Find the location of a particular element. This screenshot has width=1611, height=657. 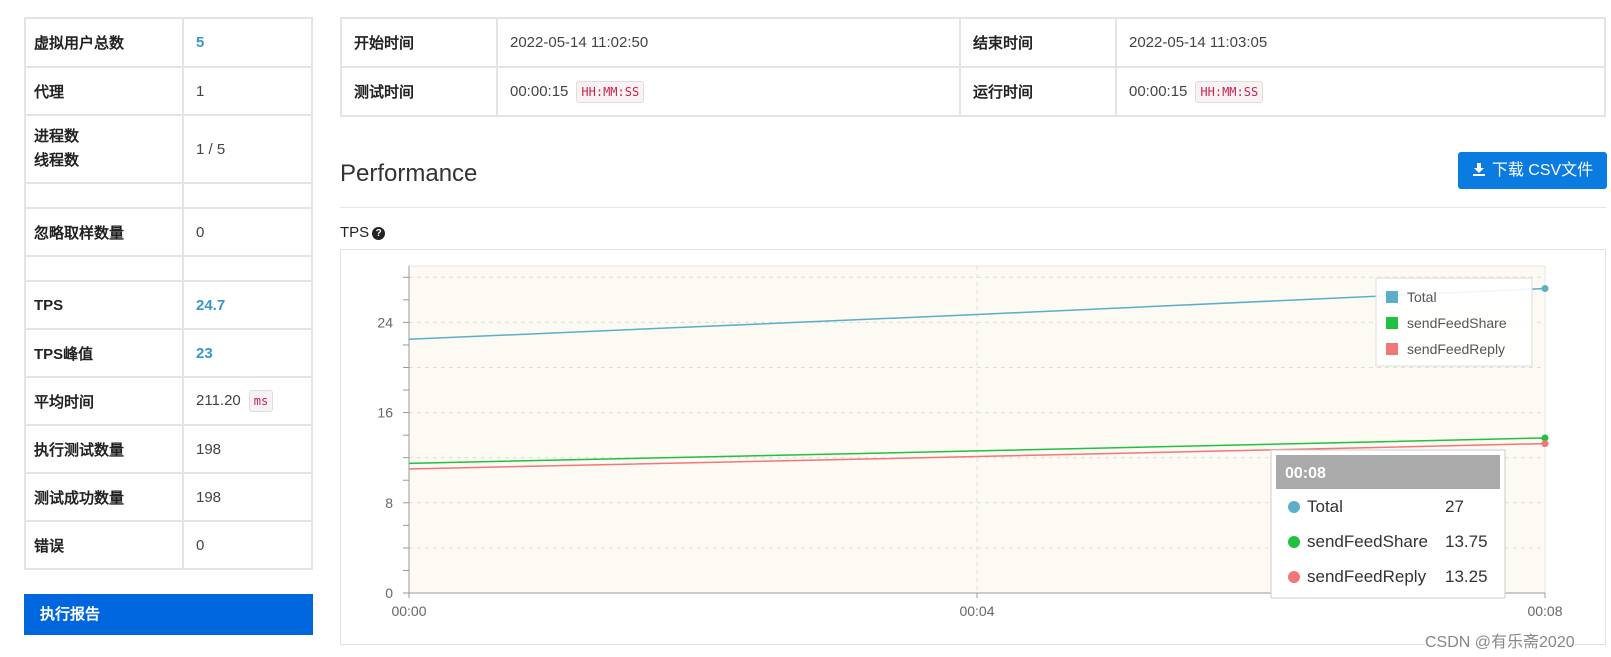

test-time-value: 00:00:15 is located at coordinates (539, 91).